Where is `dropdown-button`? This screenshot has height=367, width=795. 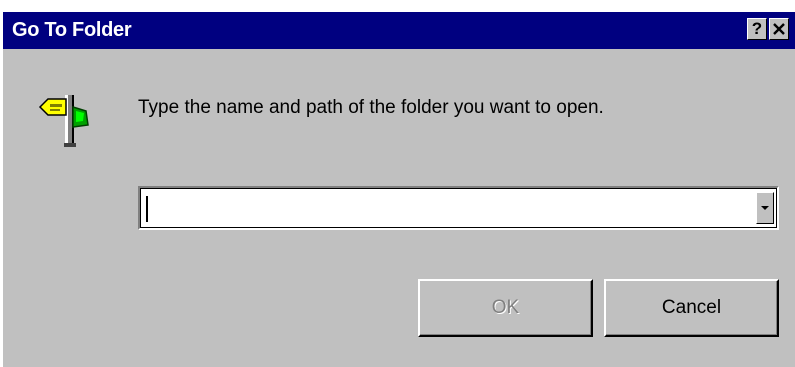
dropdown-button is located at coordinates (765, 208).